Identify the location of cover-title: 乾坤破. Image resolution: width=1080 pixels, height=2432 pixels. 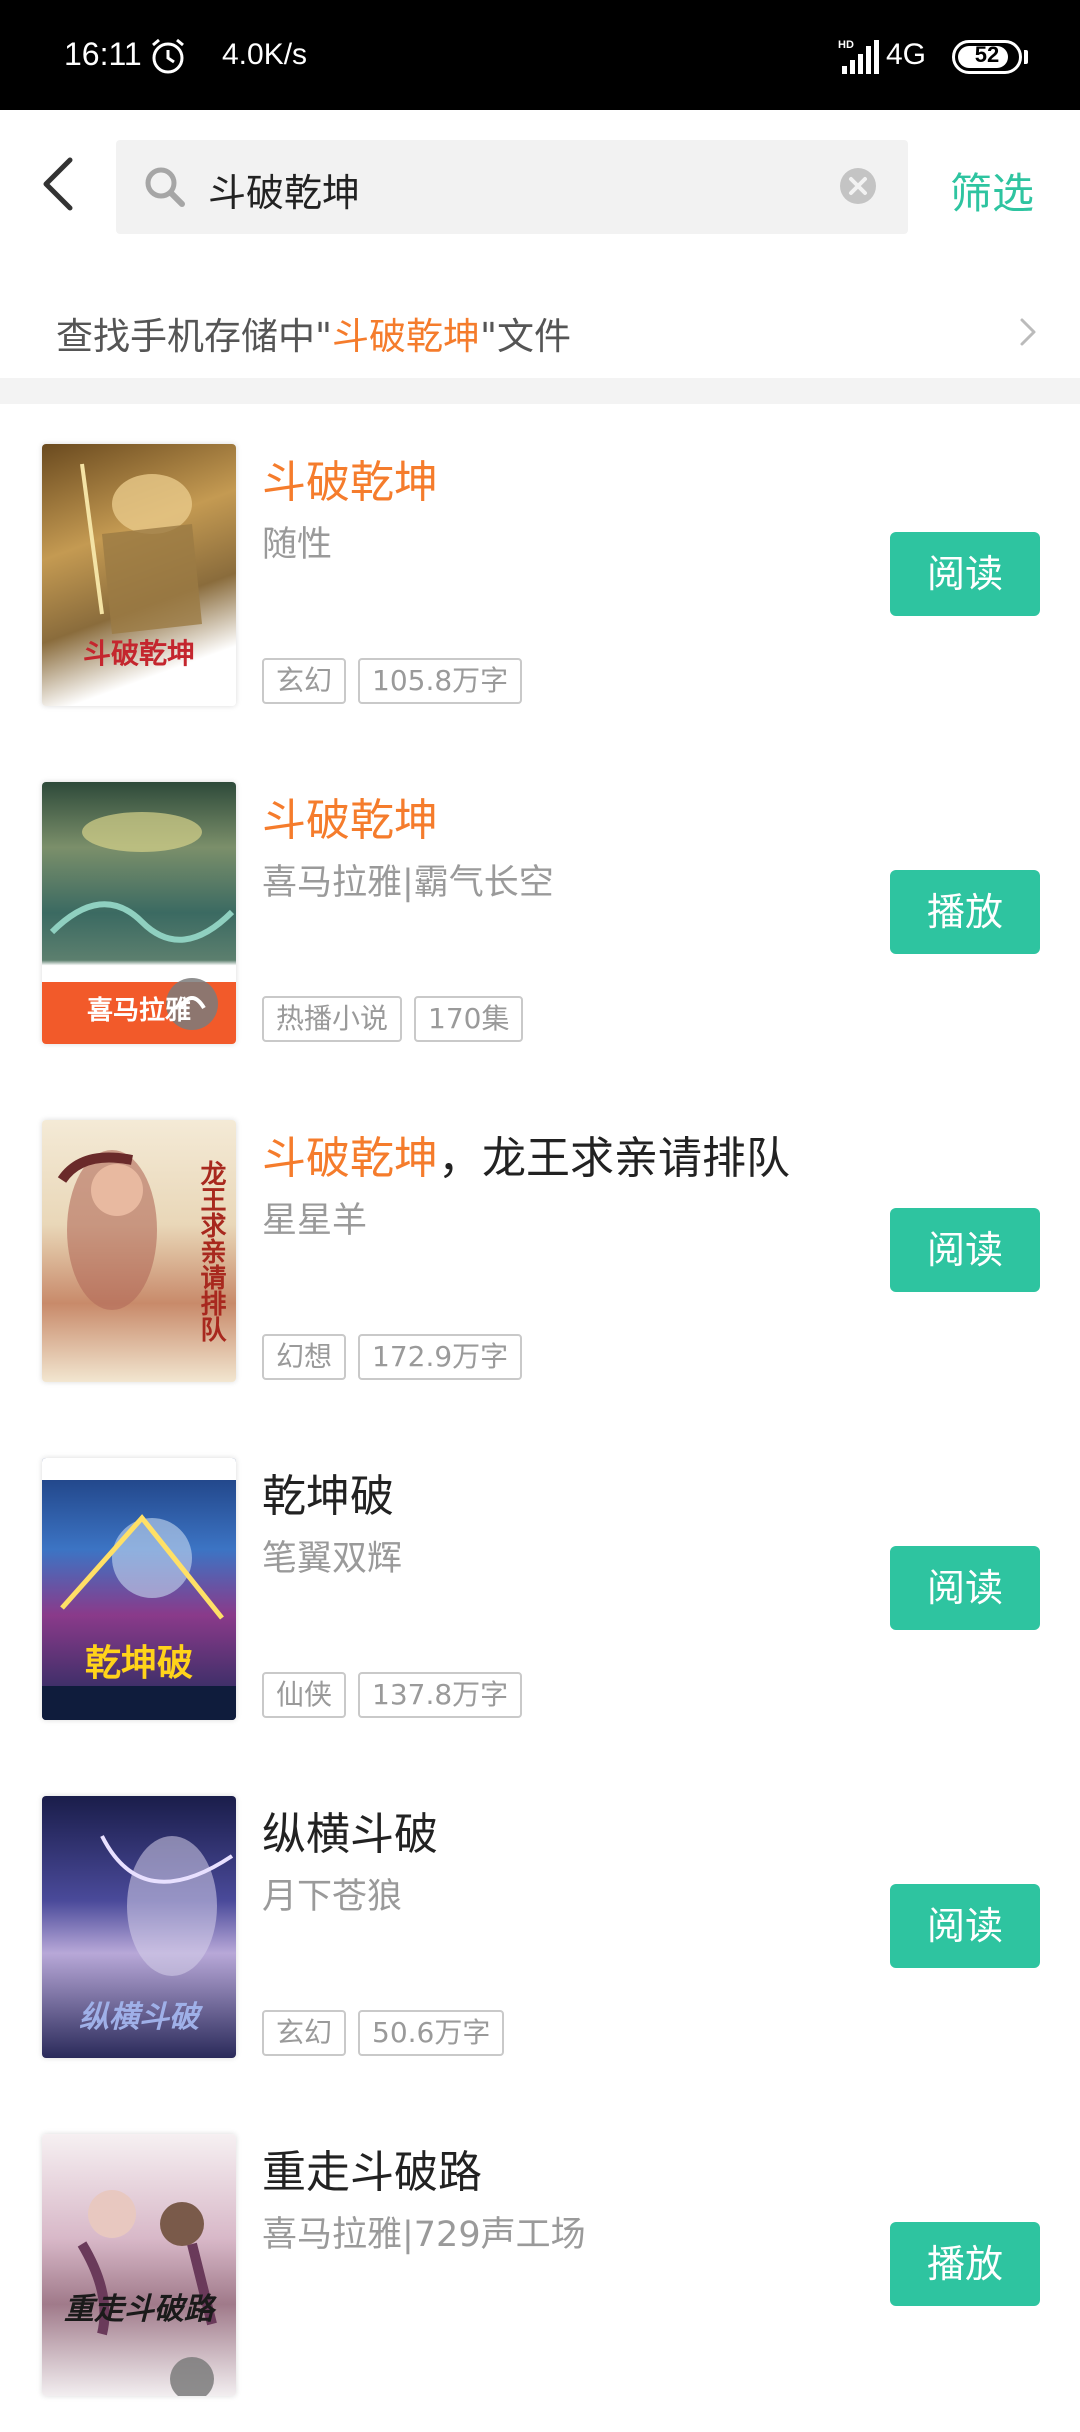
(138, 1663).